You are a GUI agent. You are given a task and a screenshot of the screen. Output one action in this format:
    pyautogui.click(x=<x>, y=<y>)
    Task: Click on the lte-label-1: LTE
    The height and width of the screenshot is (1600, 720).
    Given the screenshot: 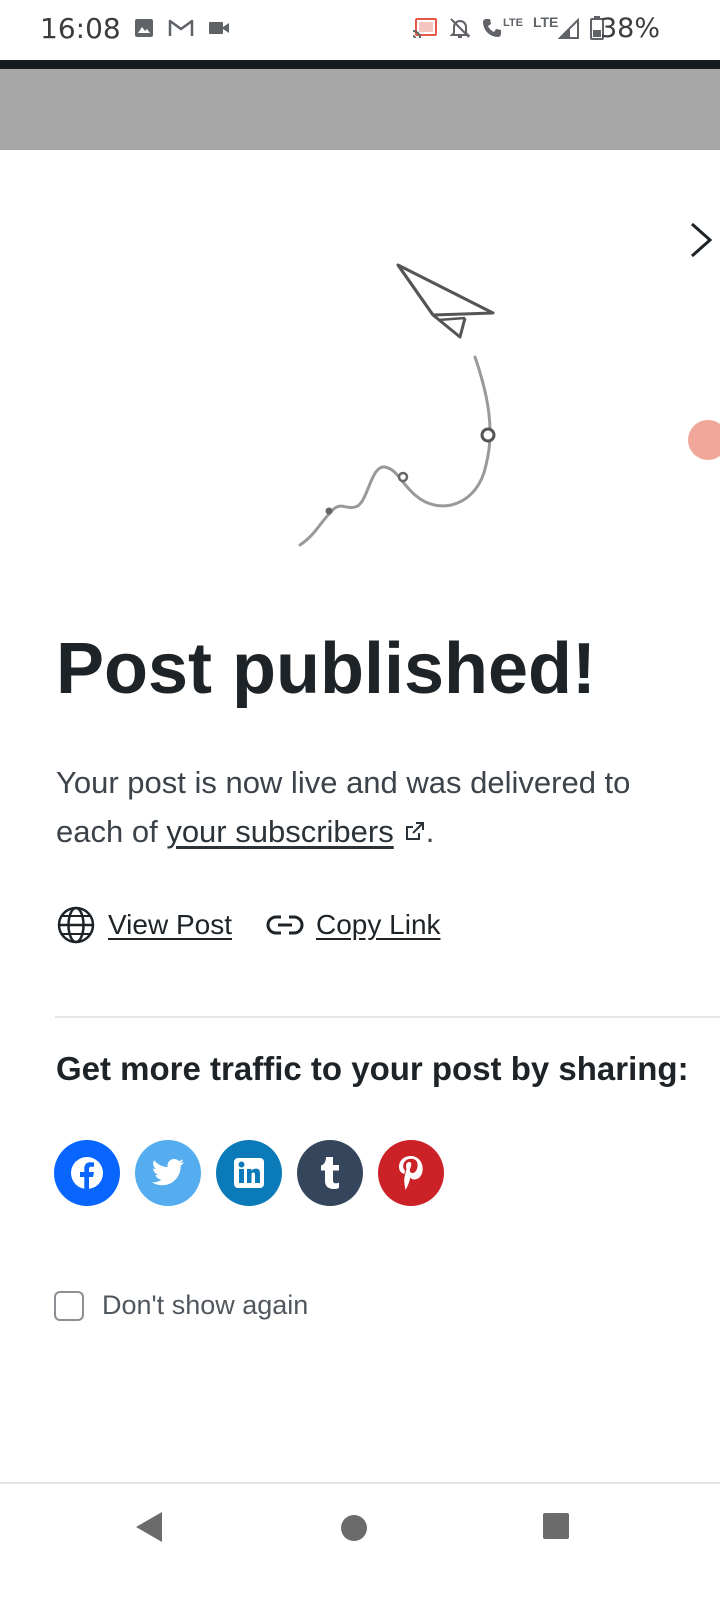 What is the action you would take?
    pyautogui.click(x=513, y=23)
    